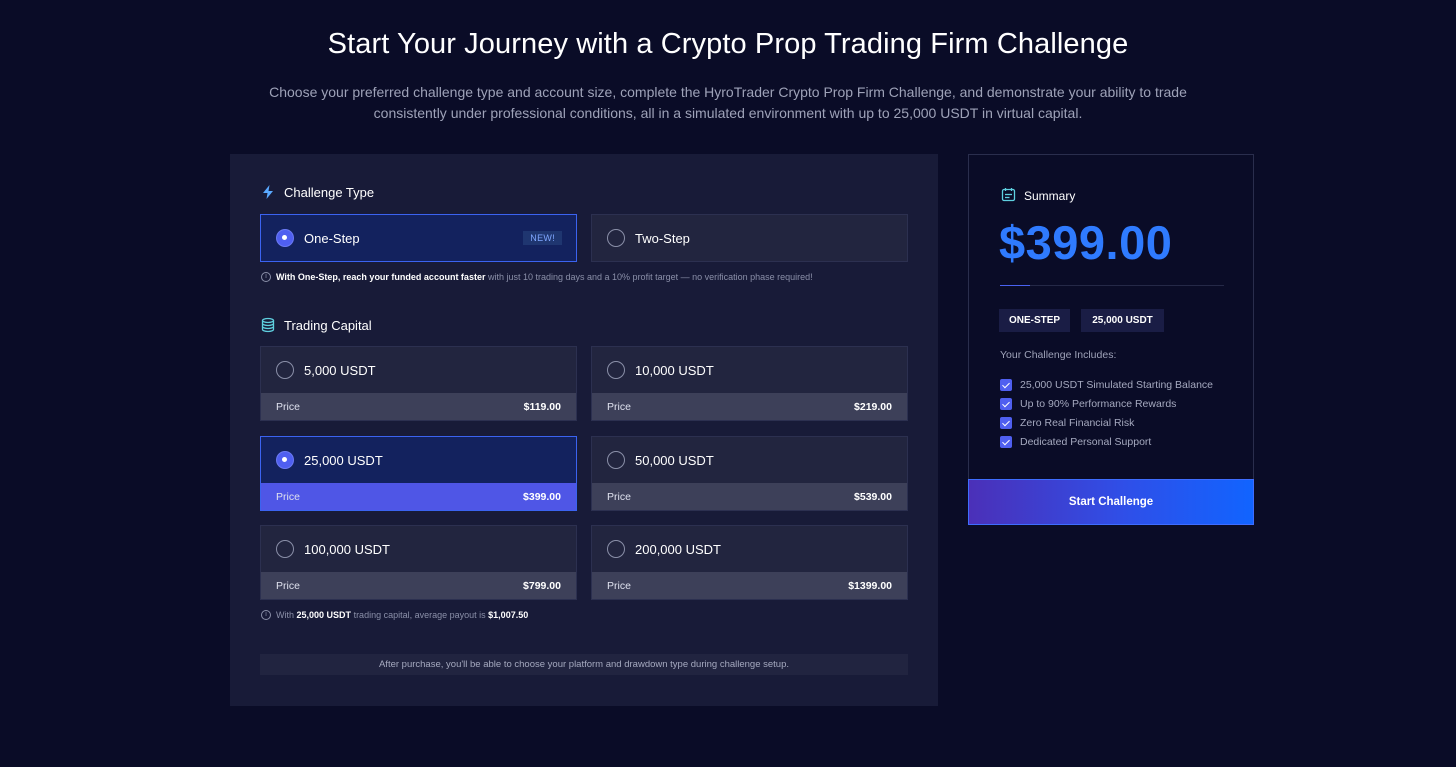 The height and width of the screenshot is (767, 1456). I want to click on capital-option-100000: 100,000 USDT Price $799.00, so click(418, 562).